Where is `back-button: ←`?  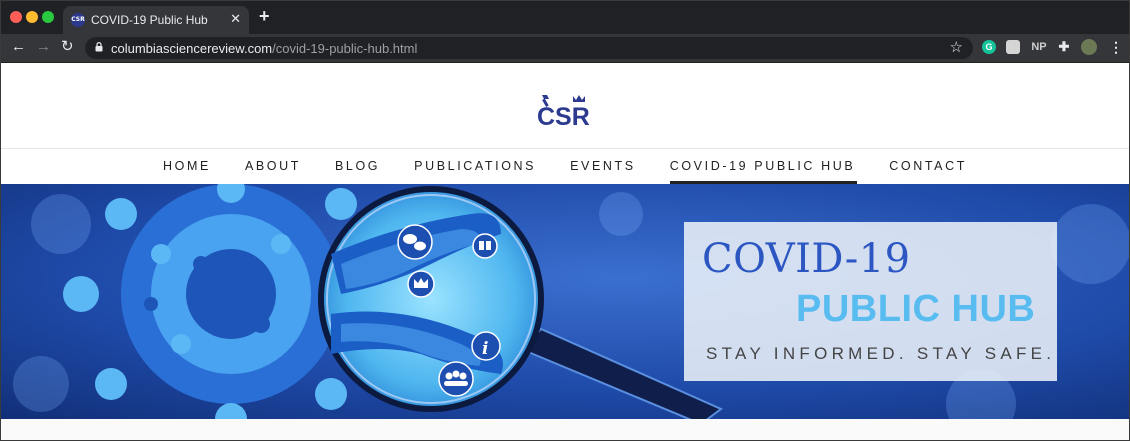 back-button: ← is located at coordinates (18, 47).